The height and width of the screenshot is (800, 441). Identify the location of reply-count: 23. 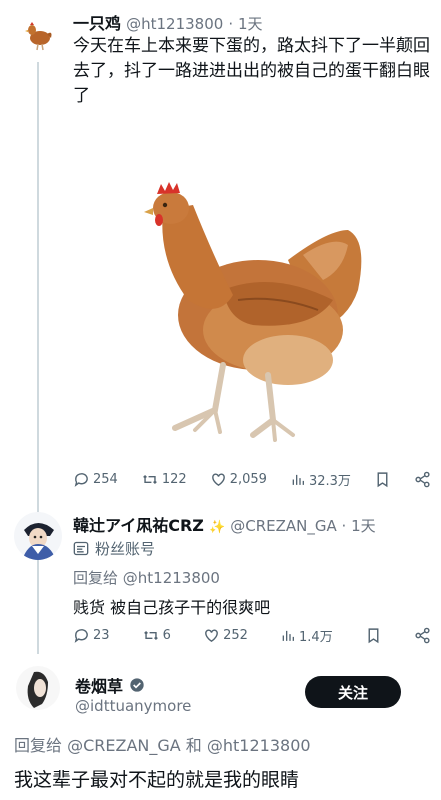
(101, 635).